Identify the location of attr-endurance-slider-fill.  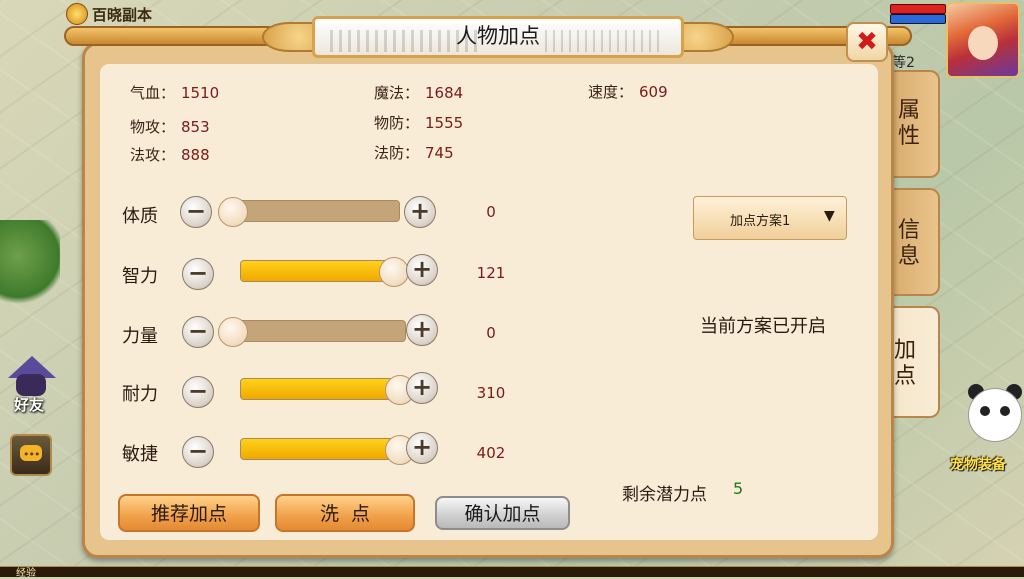
(322, 389).